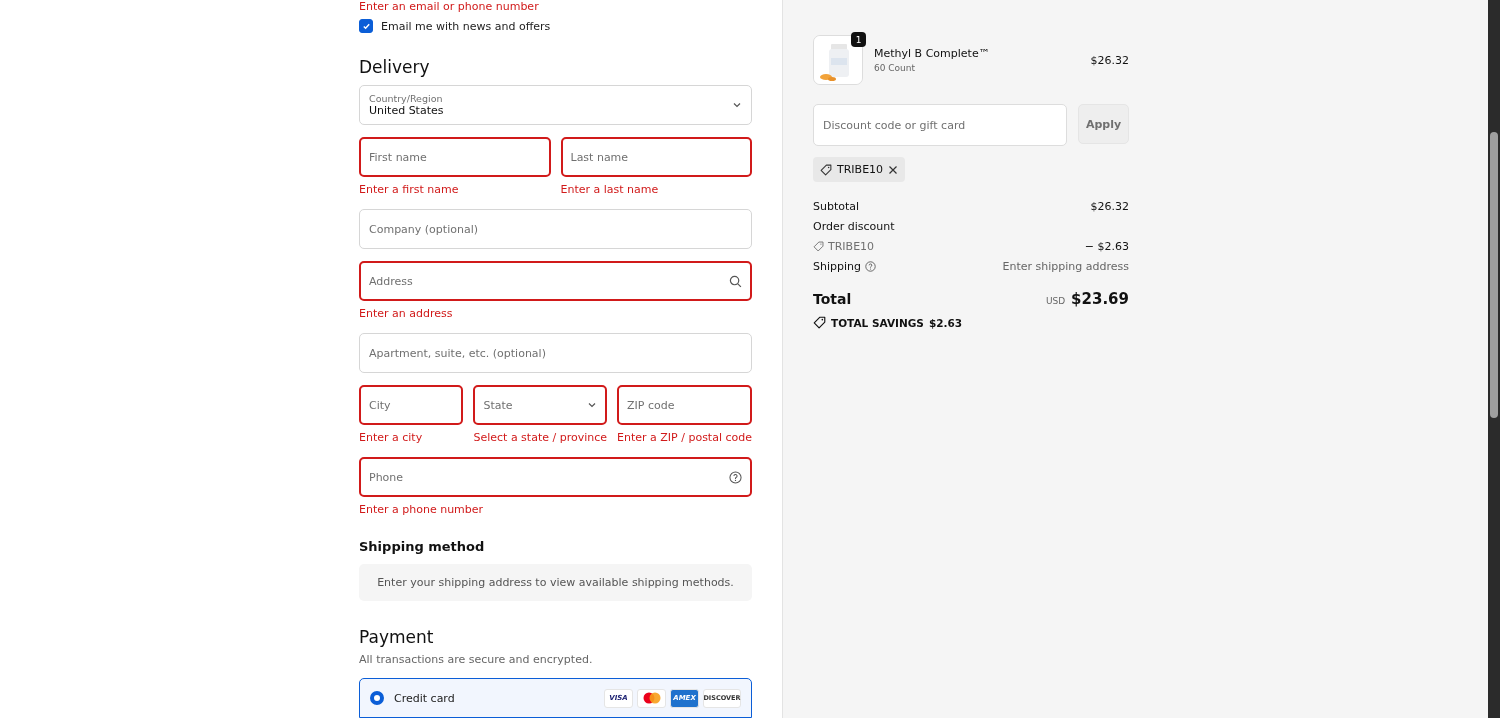 The height and width of the screenshot is (718, 1500). Describe the element at coordinates (466, 26) in the screenshot. I see `checkbox-label: Email me with news and offers` at that location.